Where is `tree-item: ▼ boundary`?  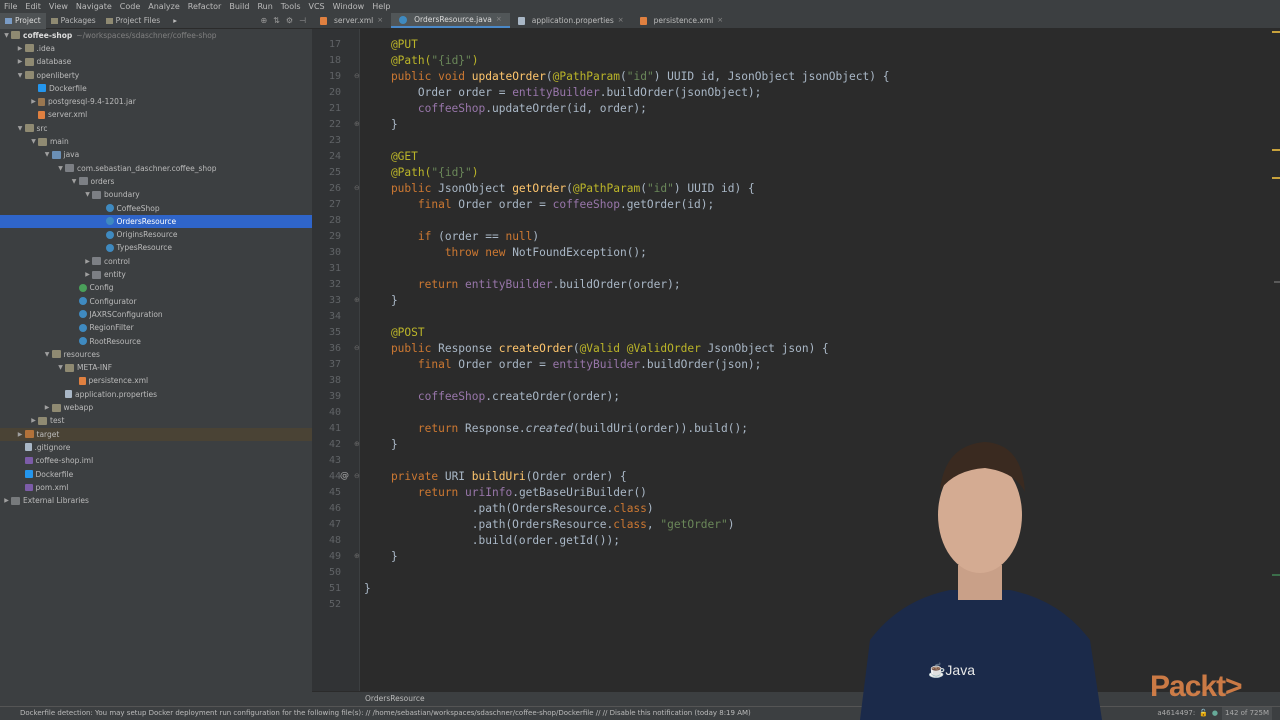 tree-item: ▼ boundary is located at coordinates (156, 194).